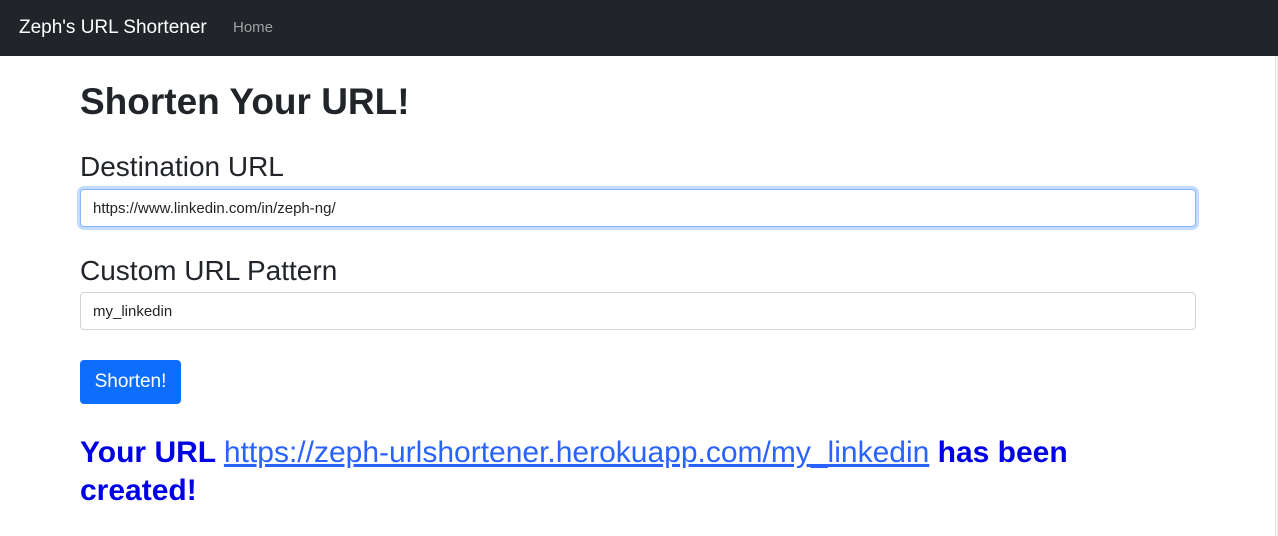 The image size is (1278, 536). What do you see at coordinates (130, 382) in the screenshot?
I see `shorten-button: Shorten!` at bounding box center [130, 382].